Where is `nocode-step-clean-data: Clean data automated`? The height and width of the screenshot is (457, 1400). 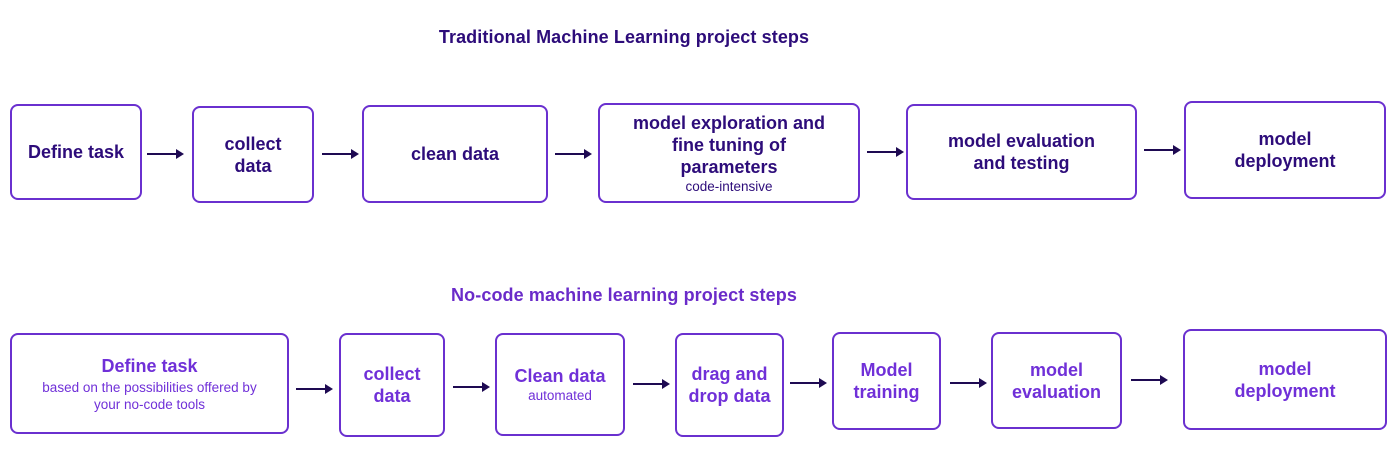
nocode-step-clean-data: Clean data automated is located at coordinates (560, 384).